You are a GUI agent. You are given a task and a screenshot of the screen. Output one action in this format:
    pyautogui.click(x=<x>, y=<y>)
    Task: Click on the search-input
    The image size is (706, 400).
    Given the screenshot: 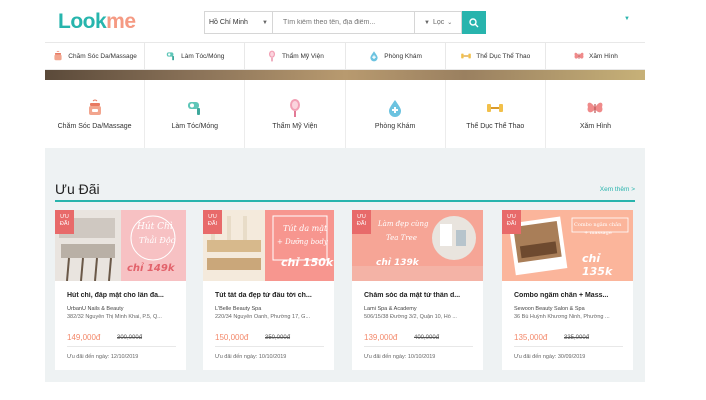 What is the action you would take?
    pyautogui.click(x=343, y=22)
    